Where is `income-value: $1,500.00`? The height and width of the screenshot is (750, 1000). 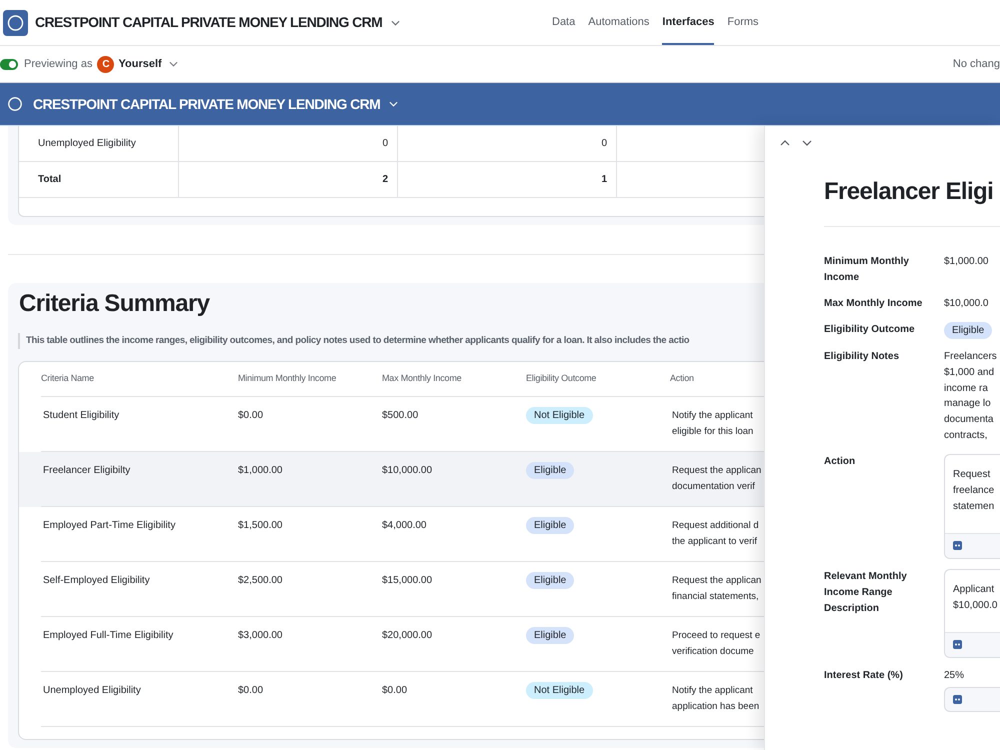 income-value: $1,500.00 is located at coordinates (260, 526).